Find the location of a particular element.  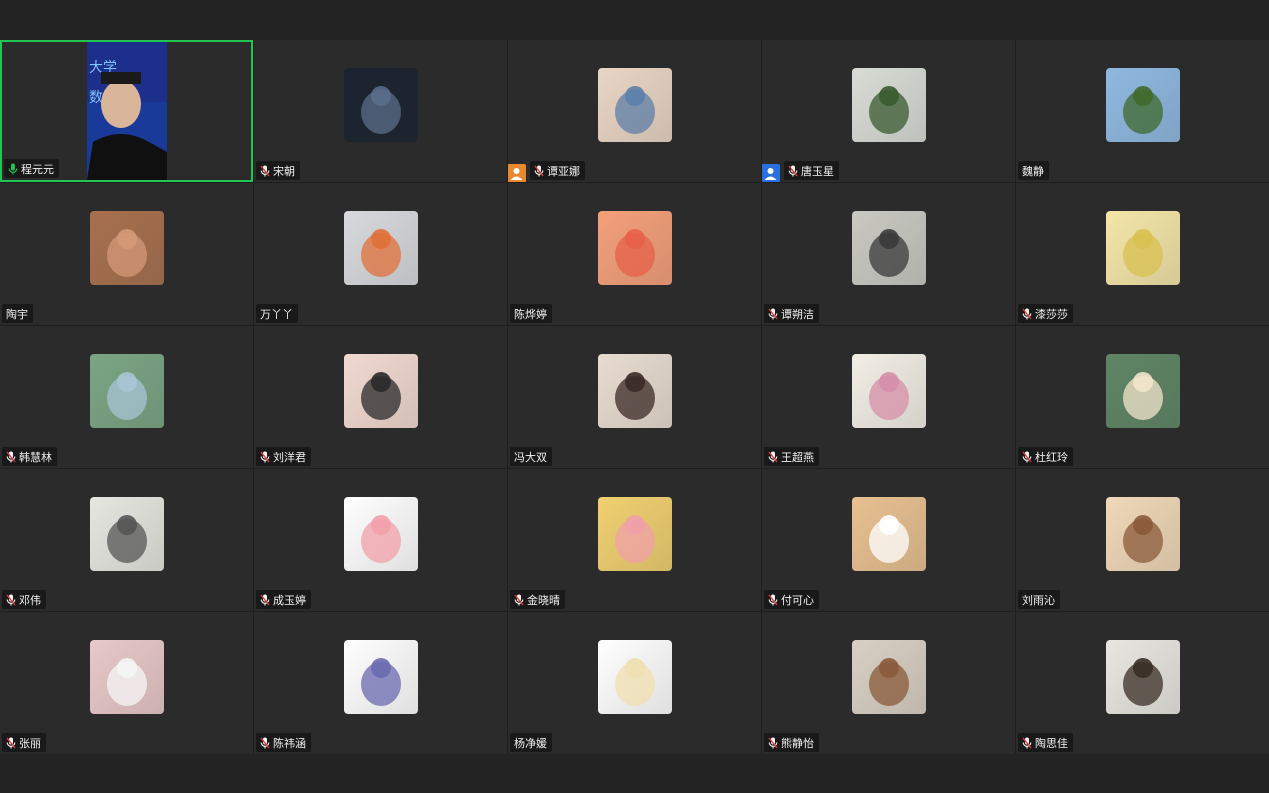

participant-name: 陈祎涵 is located at coordinates (289, 743).